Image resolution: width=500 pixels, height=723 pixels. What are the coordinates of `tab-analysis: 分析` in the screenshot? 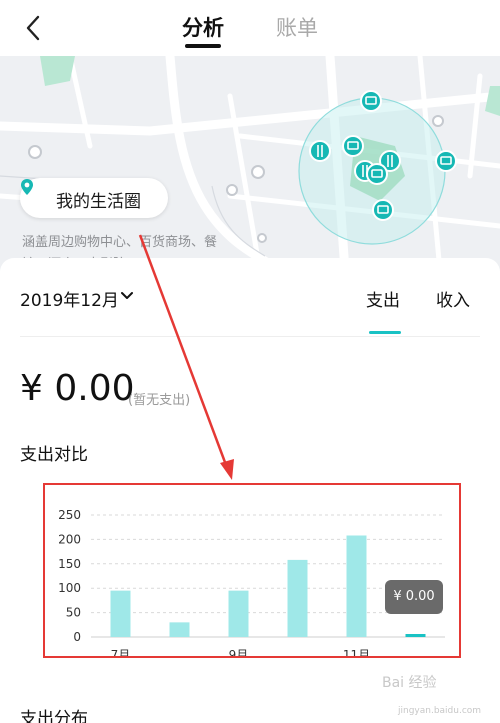 It's located at (203, 27).